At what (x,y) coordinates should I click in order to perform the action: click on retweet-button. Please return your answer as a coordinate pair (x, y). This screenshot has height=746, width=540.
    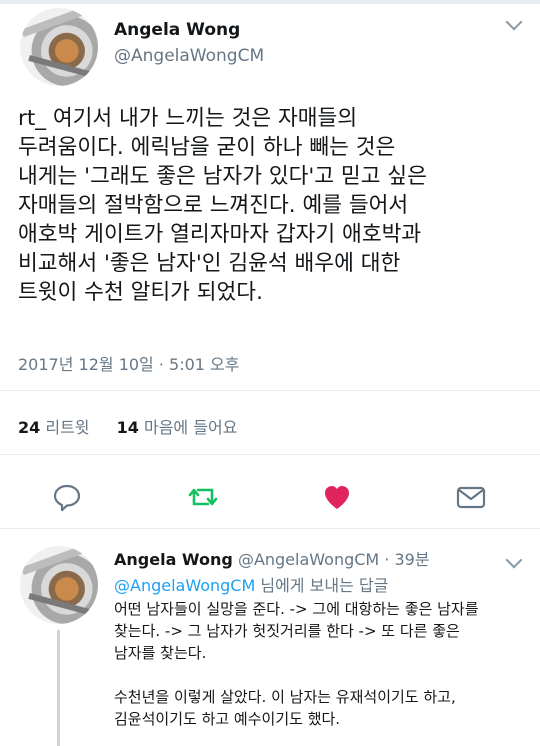
    Looking at the image, I should click on (203, 497).